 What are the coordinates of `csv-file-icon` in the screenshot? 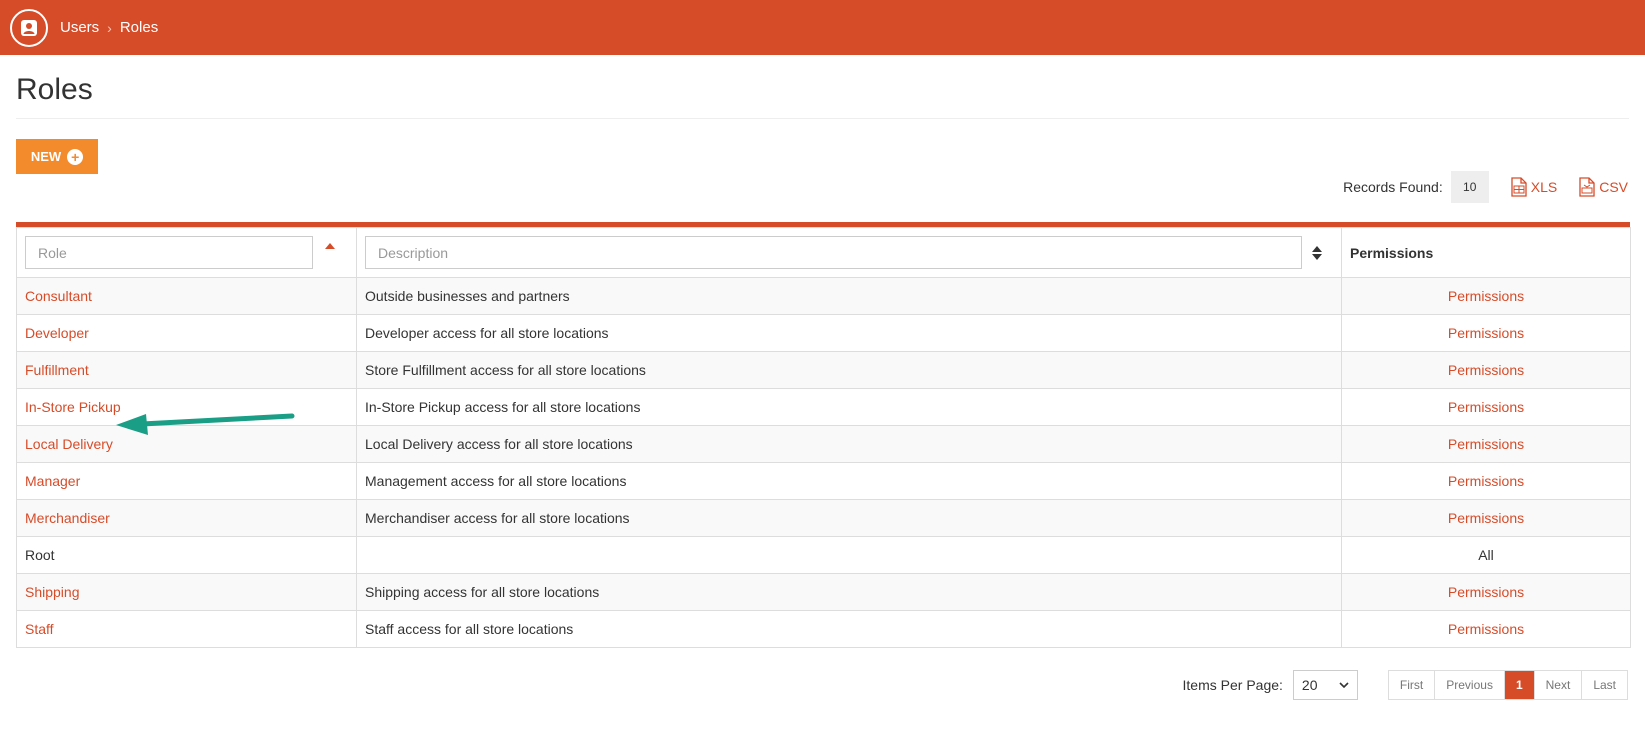 It's located at (1587, 187).